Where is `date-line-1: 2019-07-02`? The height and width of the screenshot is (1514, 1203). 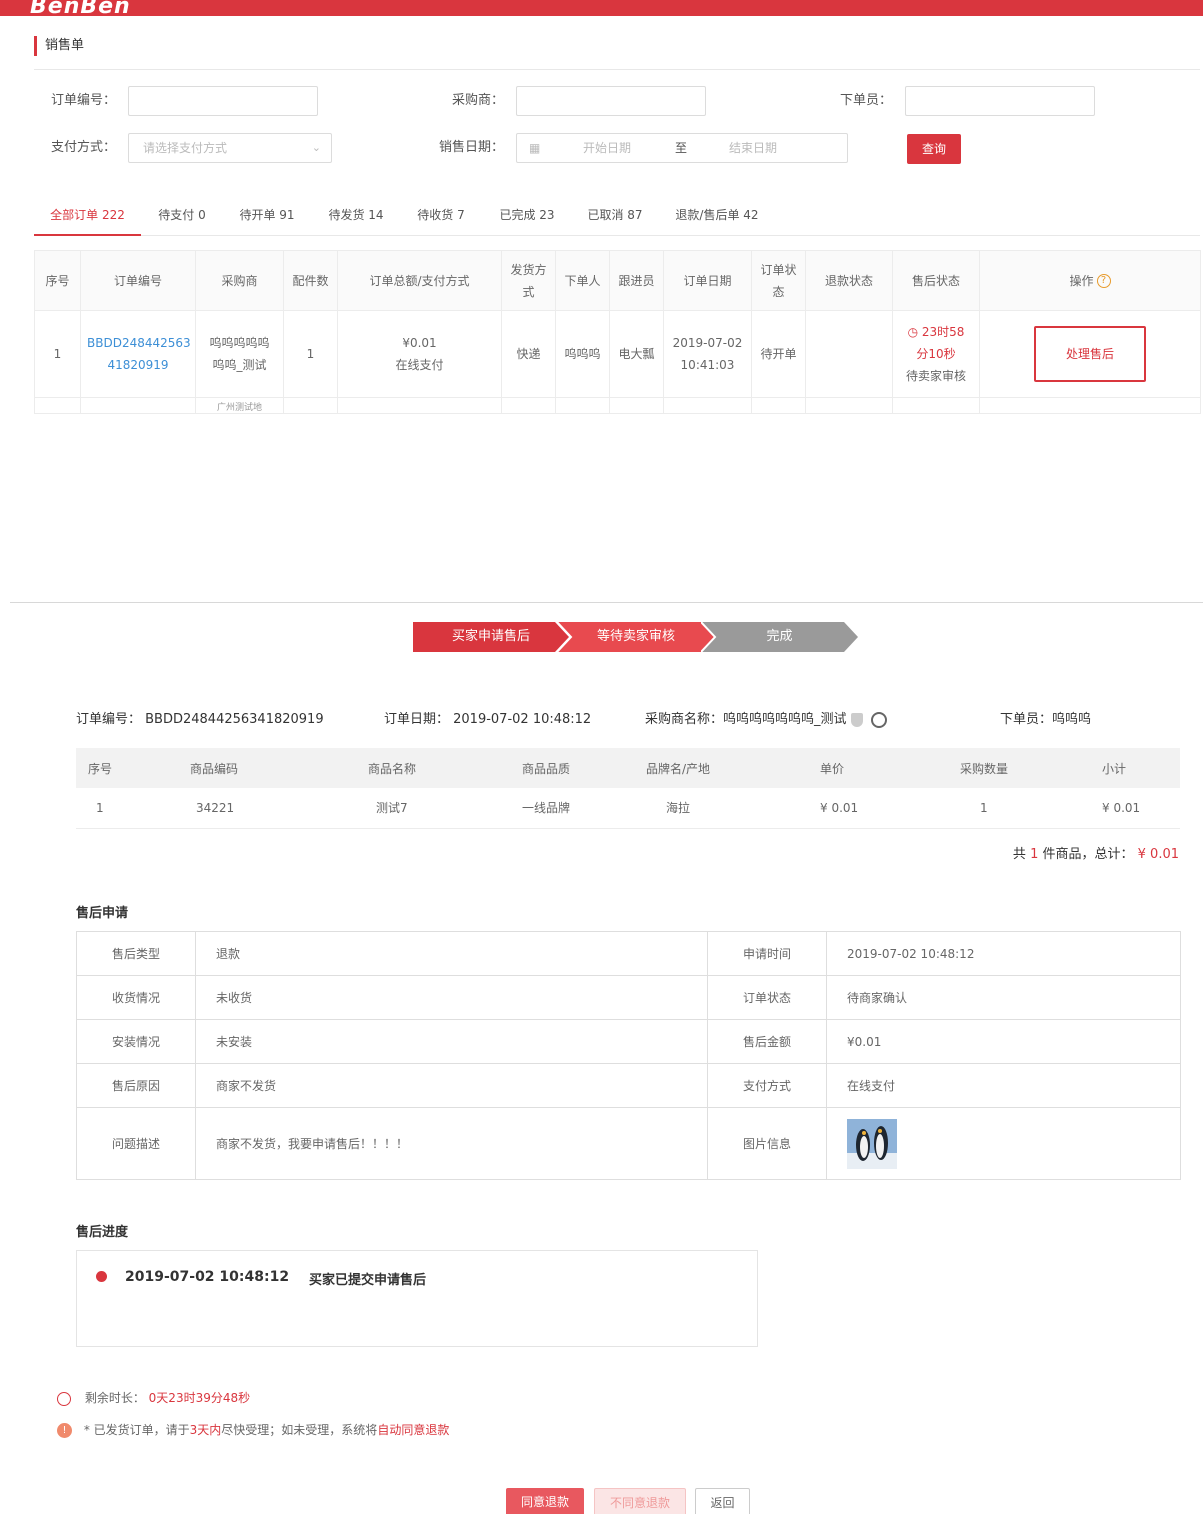 date-line-1: 2019-07-02 is located at coordinates (707, 343).